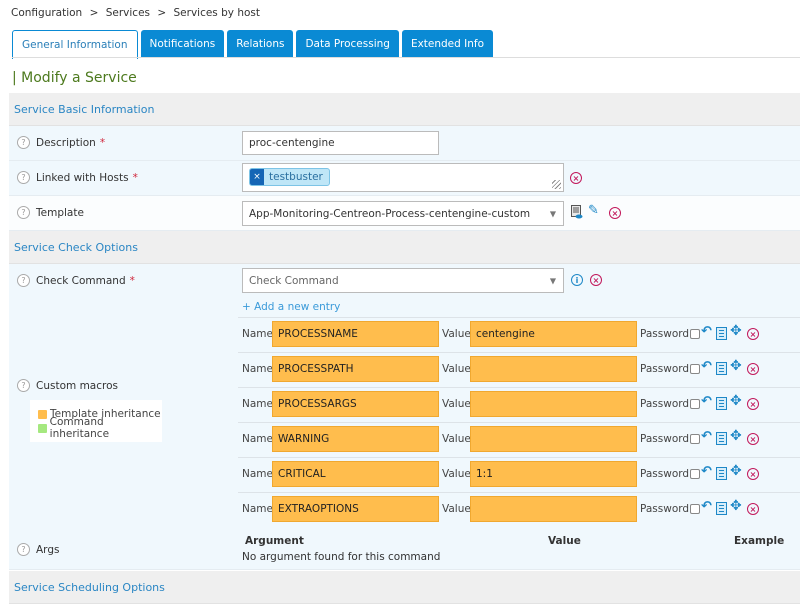  What do you see at coordinates (61, 142) in the screenshot?
I see `description-label: ? Description *` at bounding box center [61, 142].